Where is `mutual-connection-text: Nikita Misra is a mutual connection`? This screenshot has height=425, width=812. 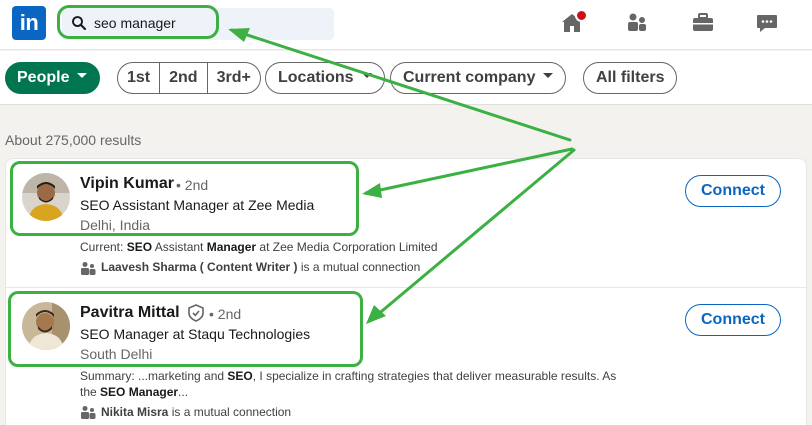
mutual-connection-text: Nikita Misra is a mutual connection is located at coordinates (196, 412).